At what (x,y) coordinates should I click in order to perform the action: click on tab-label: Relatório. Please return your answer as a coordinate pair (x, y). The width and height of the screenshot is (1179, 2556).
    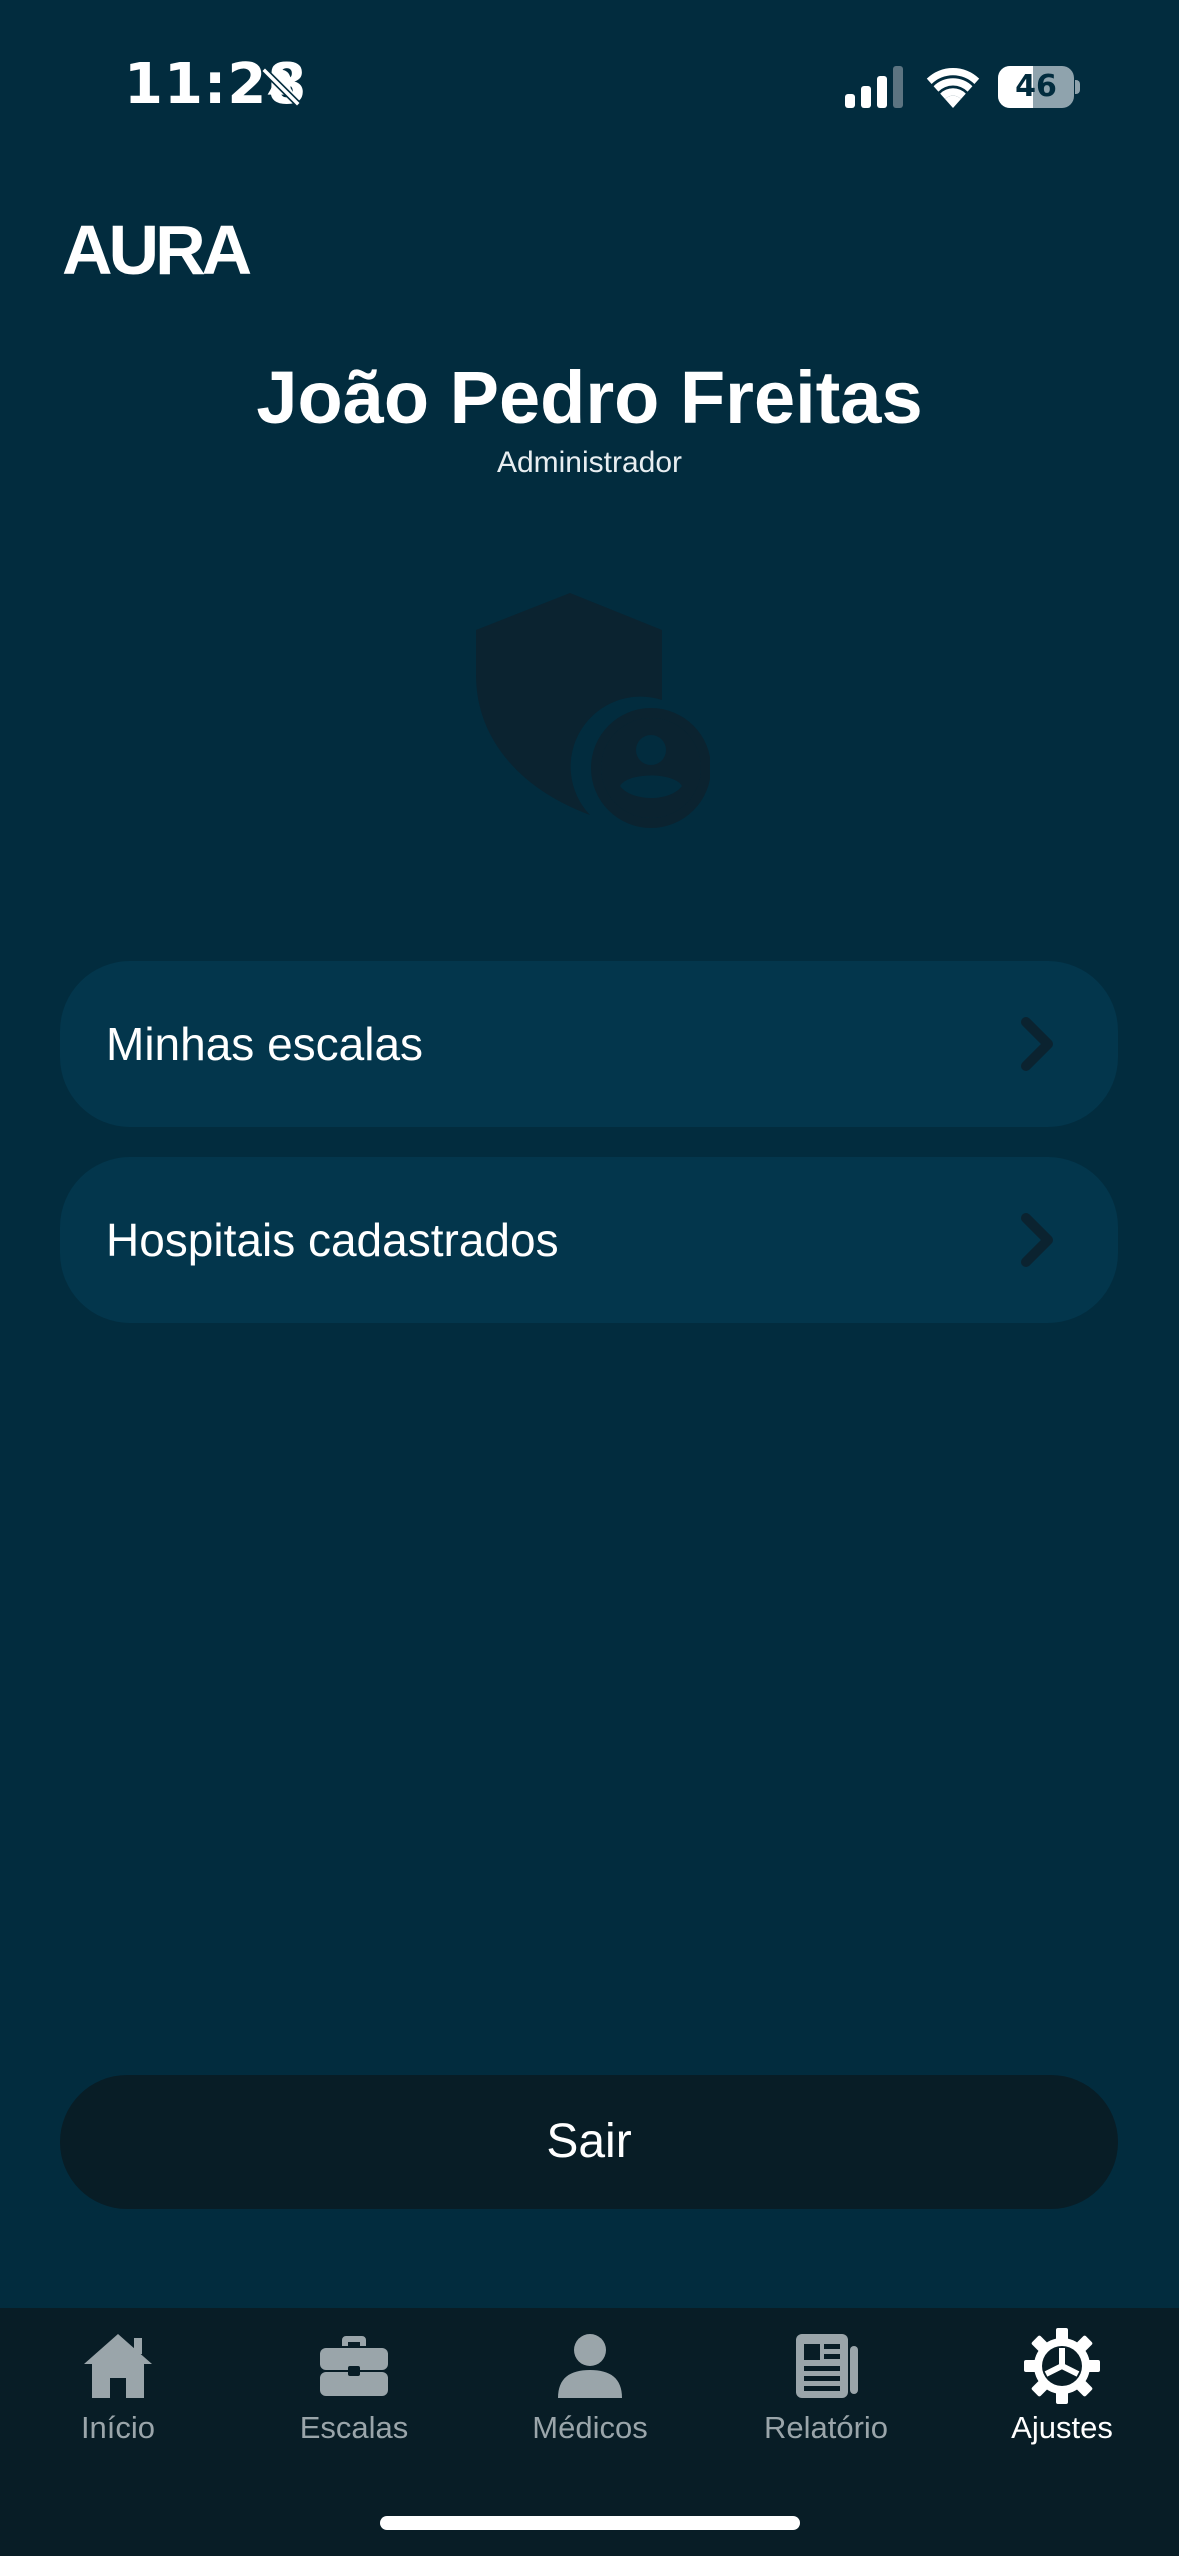
    Looking at the image, I should click on (826, 2427).